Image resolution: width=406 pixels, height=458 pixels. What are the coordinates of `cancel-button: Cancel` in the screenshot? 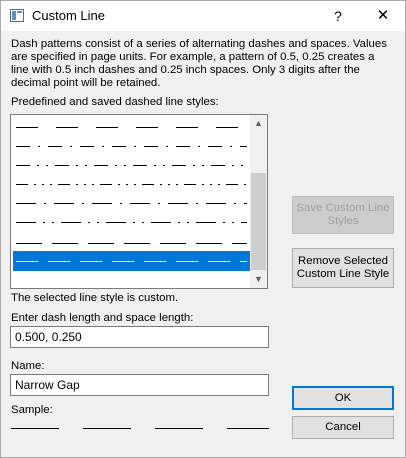 It's located at (343, 427).